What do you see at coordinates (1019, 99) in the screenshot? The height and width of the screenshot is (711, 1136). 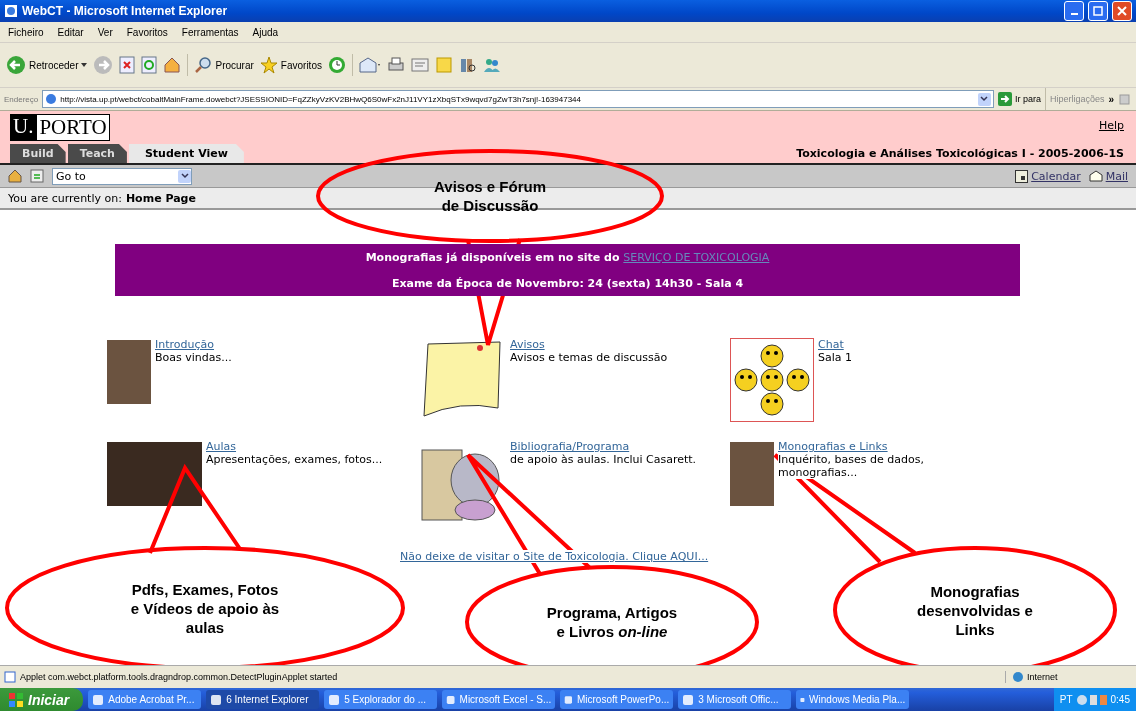 I see `go-button: Ir para` at bounding box center [1019, 99].